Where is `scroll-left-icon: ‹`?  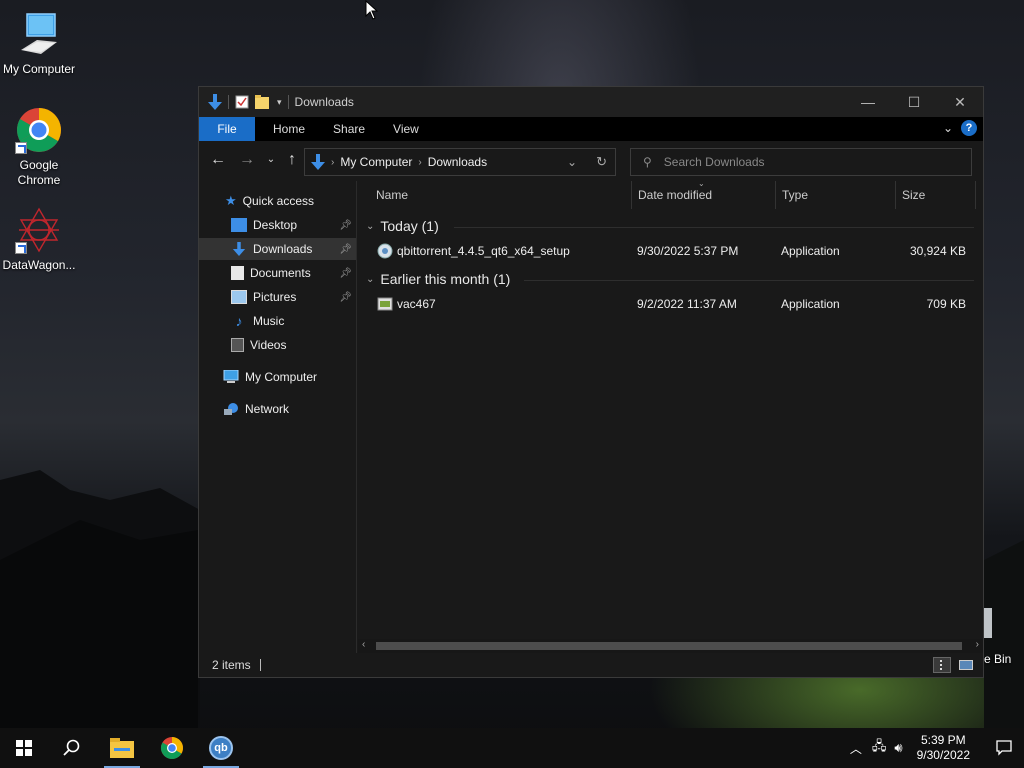
scroll-left-icon: ‹ is located at coordinates (363, 644).